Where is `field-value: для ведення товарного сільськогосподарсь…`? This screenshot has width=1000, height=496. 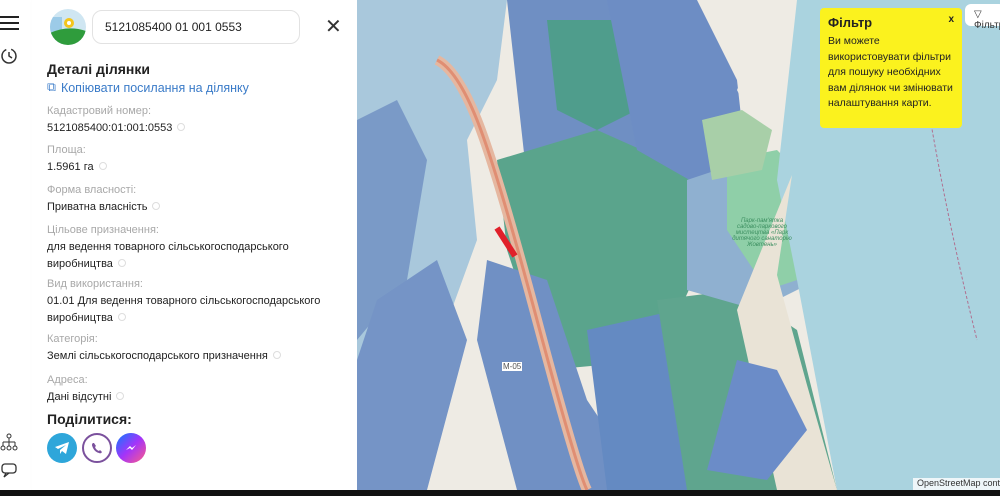
field-value: для ведення товарного сільськогосподарсь… is located at coordinates (168, 255).